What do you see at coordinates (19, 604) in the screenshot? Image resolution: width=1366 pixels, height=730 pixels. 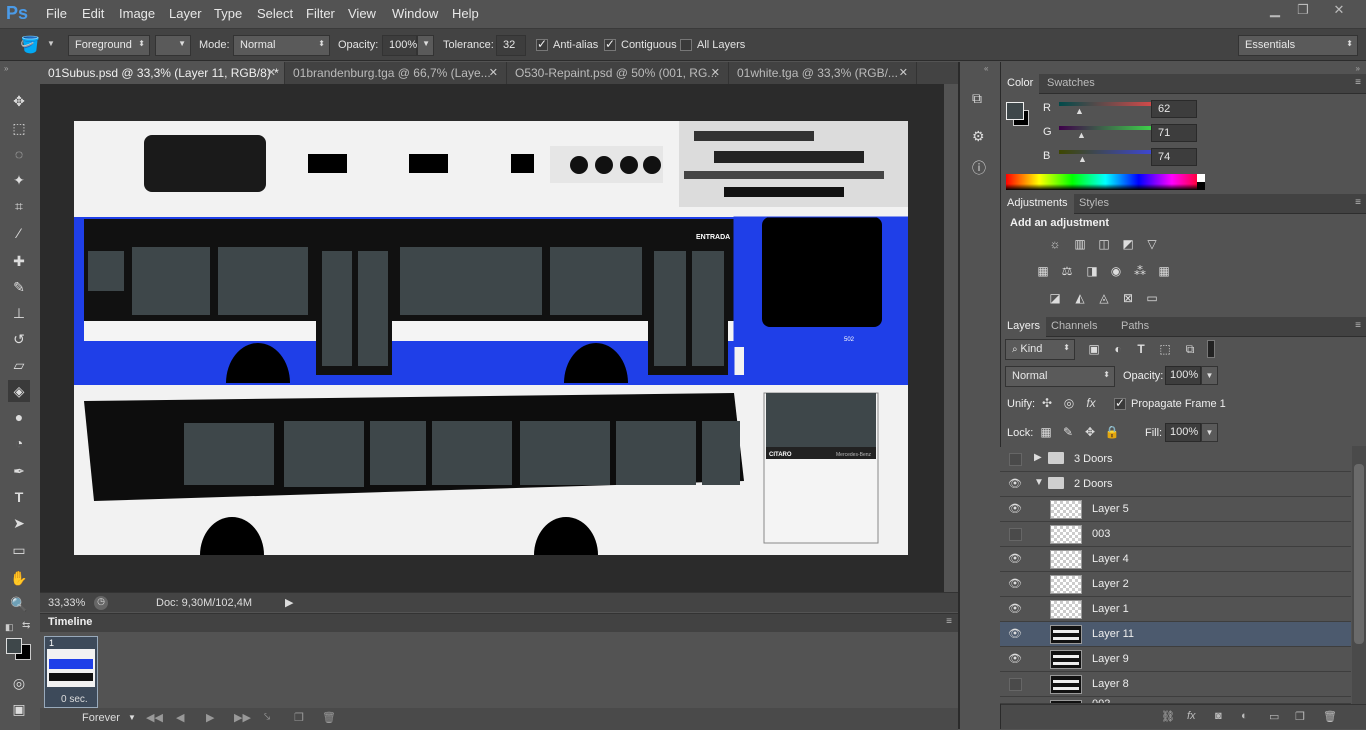 I see `zoom-tool-icon: 🔍` at bounding box center [19, 604].